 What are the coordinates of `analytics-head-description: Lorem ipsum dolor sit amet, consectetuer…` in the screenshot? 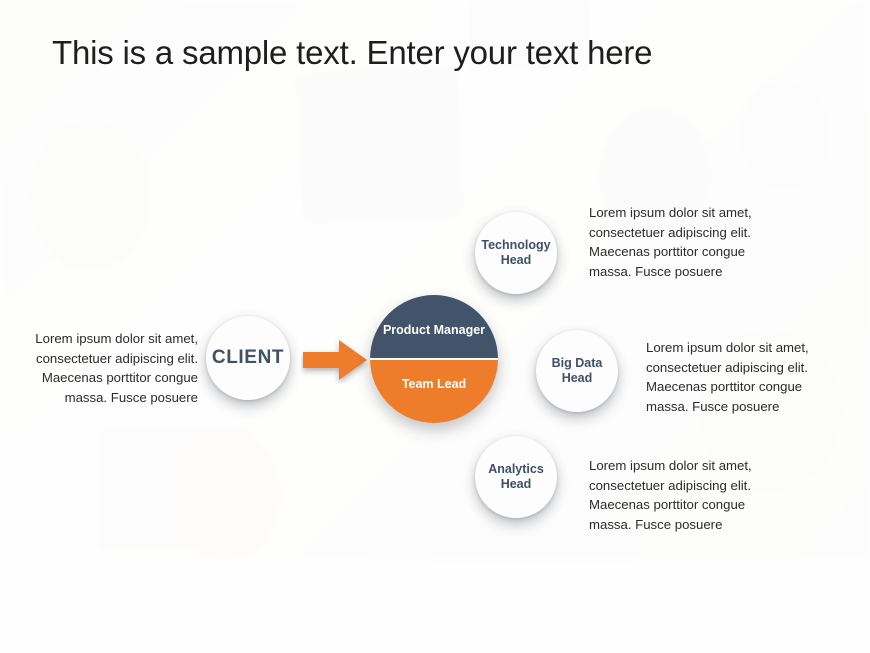 It's located at (670, 495).